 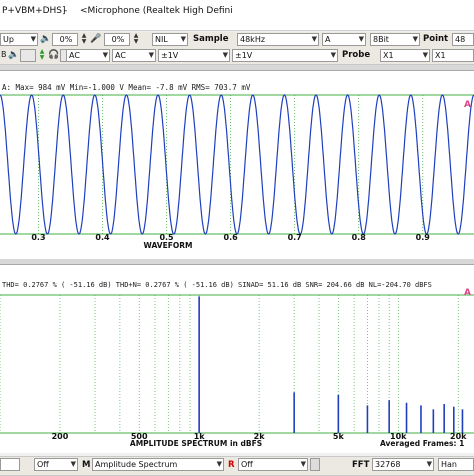 What do you see at coordinates (295, 237) in the screenshot?
I see `waveform-tick-label: 0.7` at bounding box center [295, 237].